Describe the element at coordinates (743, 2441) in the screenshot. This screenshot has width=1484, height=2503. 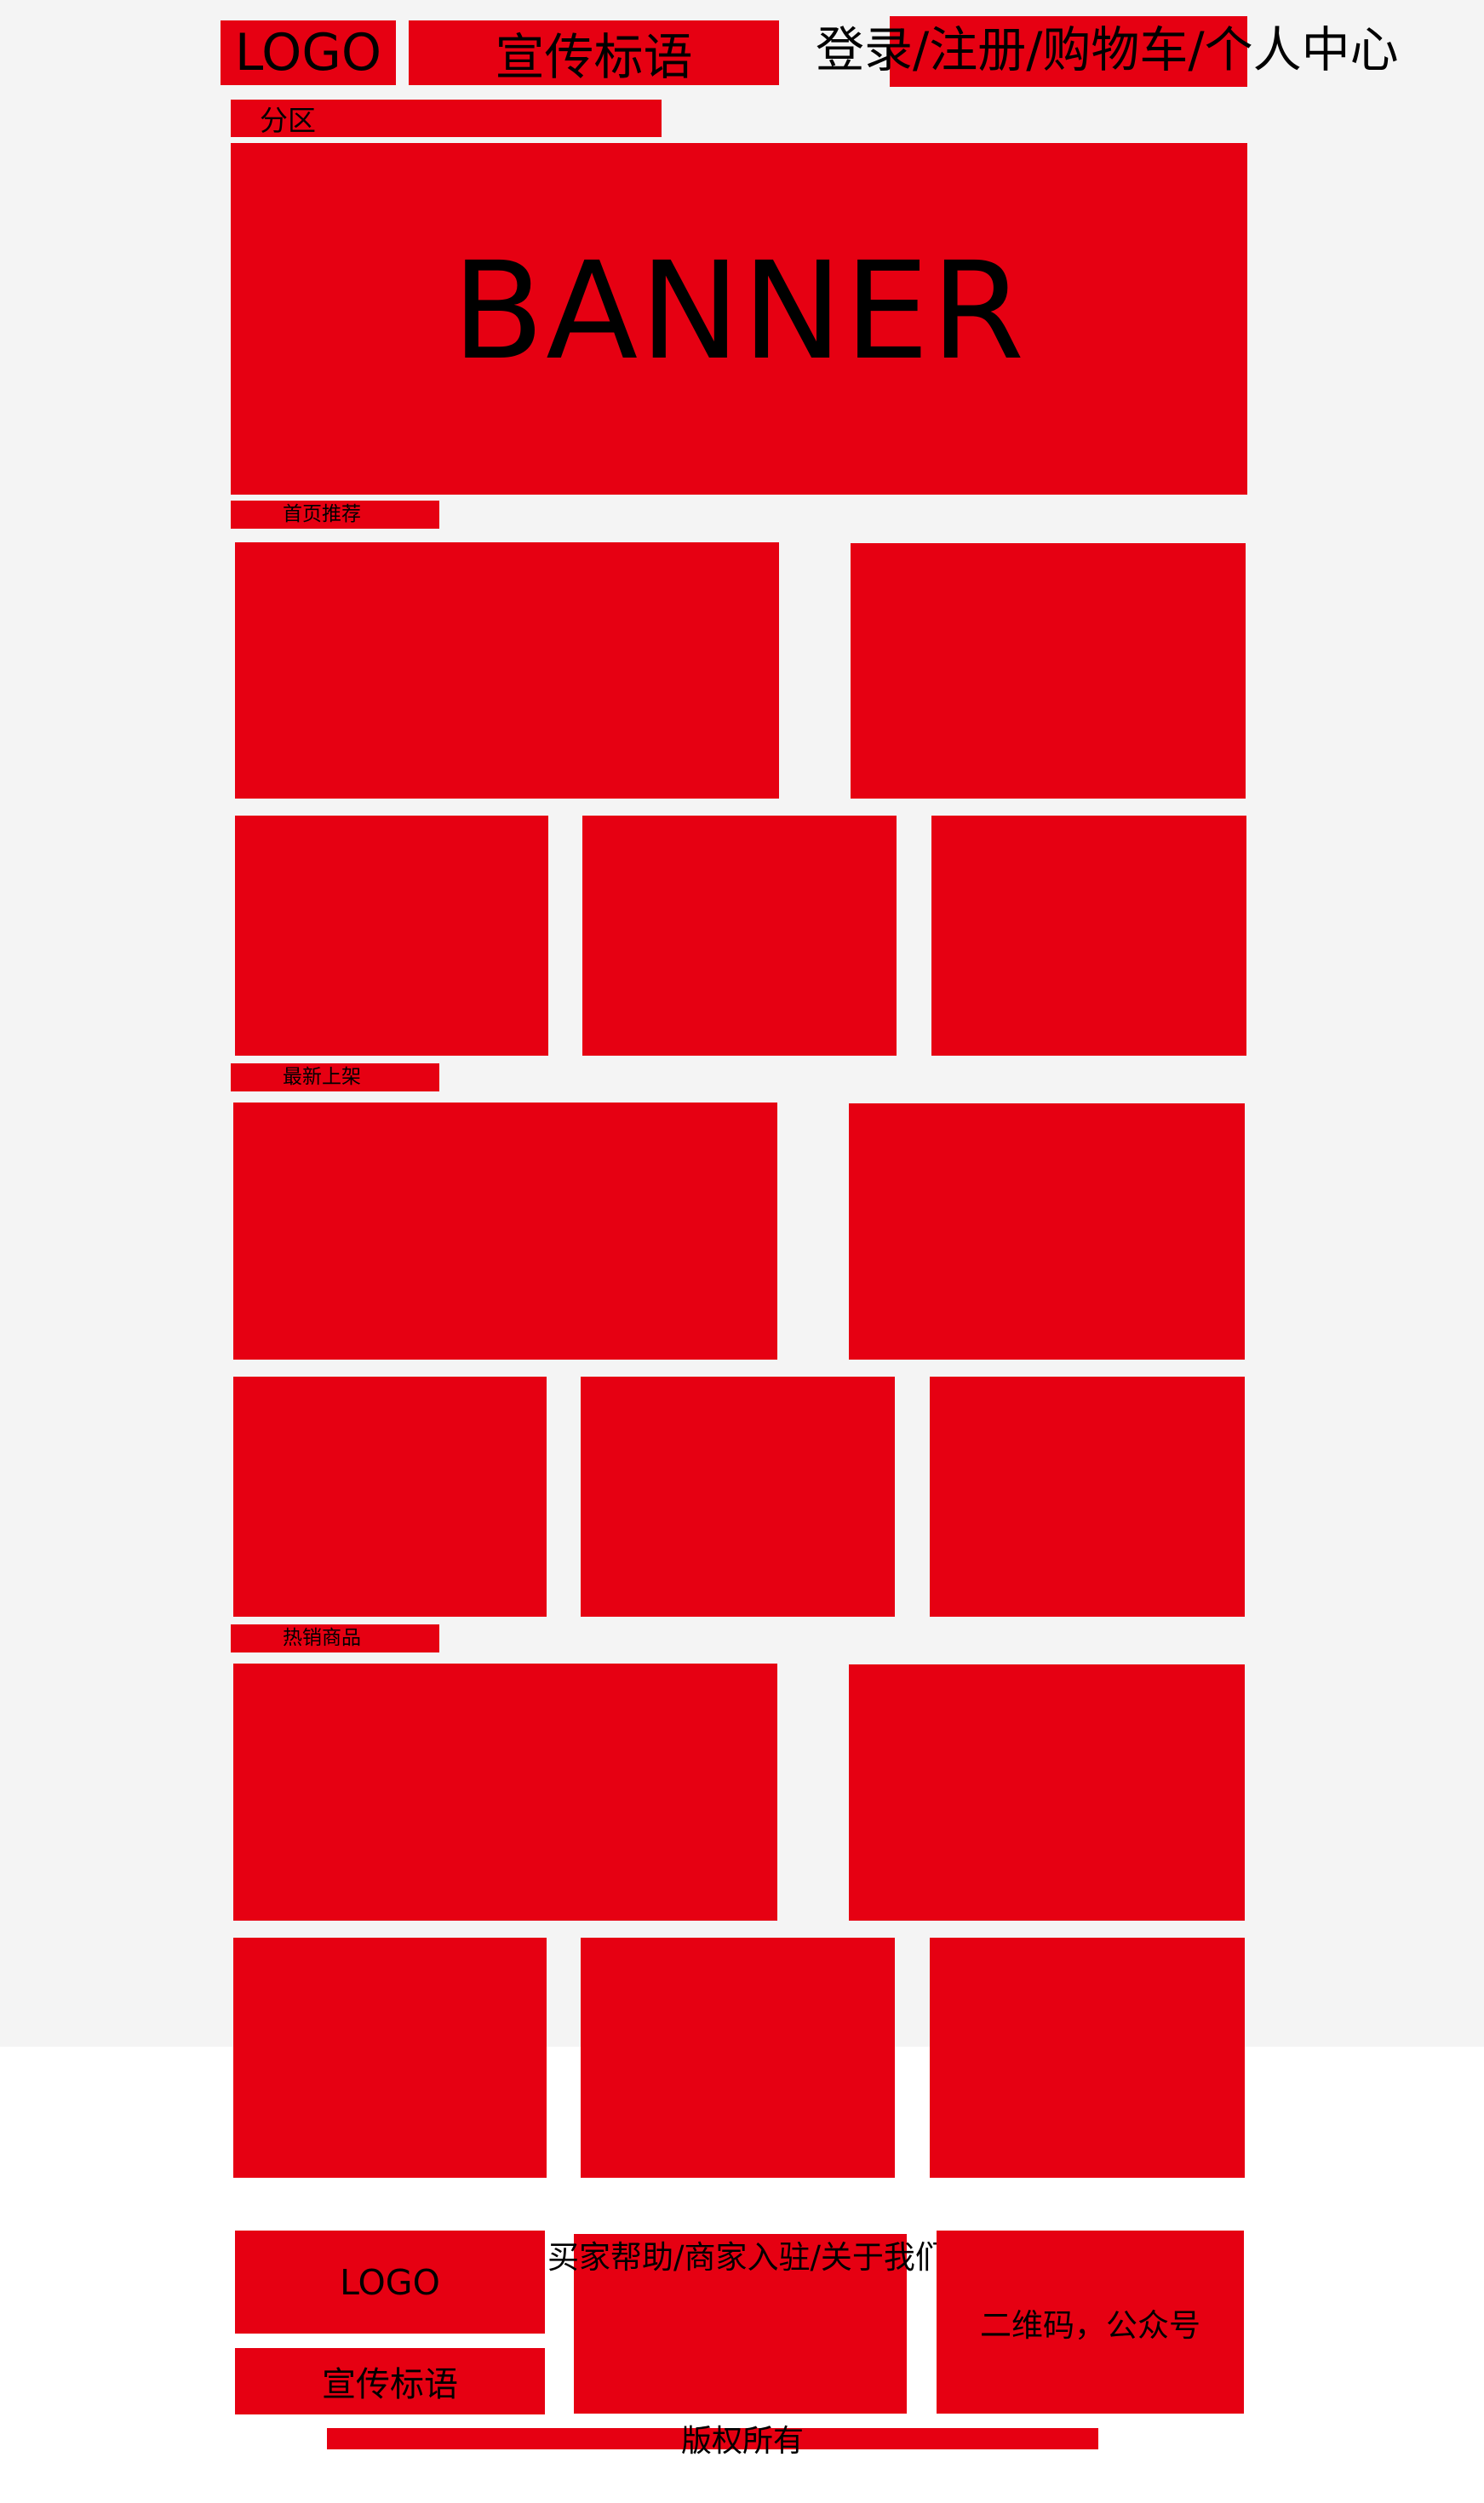
I see `copyright-text: 版权所有` at that location.